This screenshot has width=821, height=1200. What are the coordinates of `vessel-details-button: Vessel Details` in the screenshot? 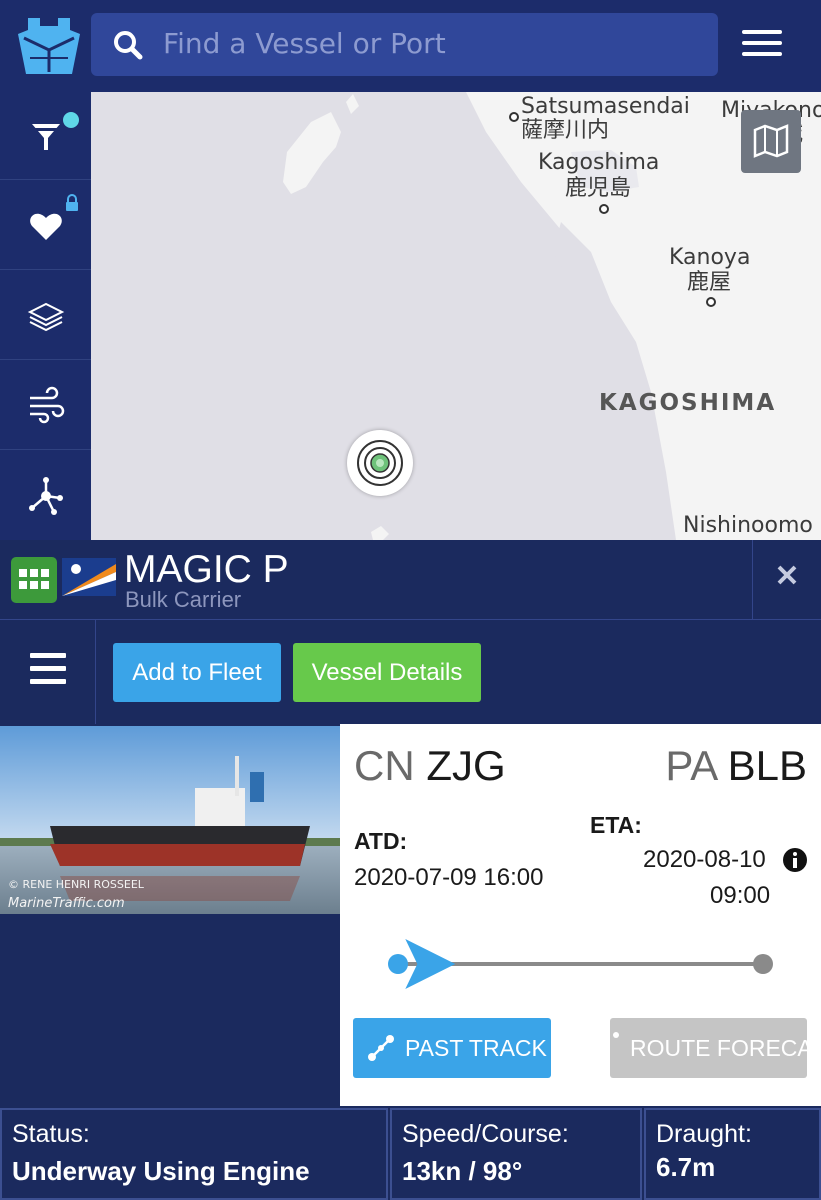 It's located at (387, 672).